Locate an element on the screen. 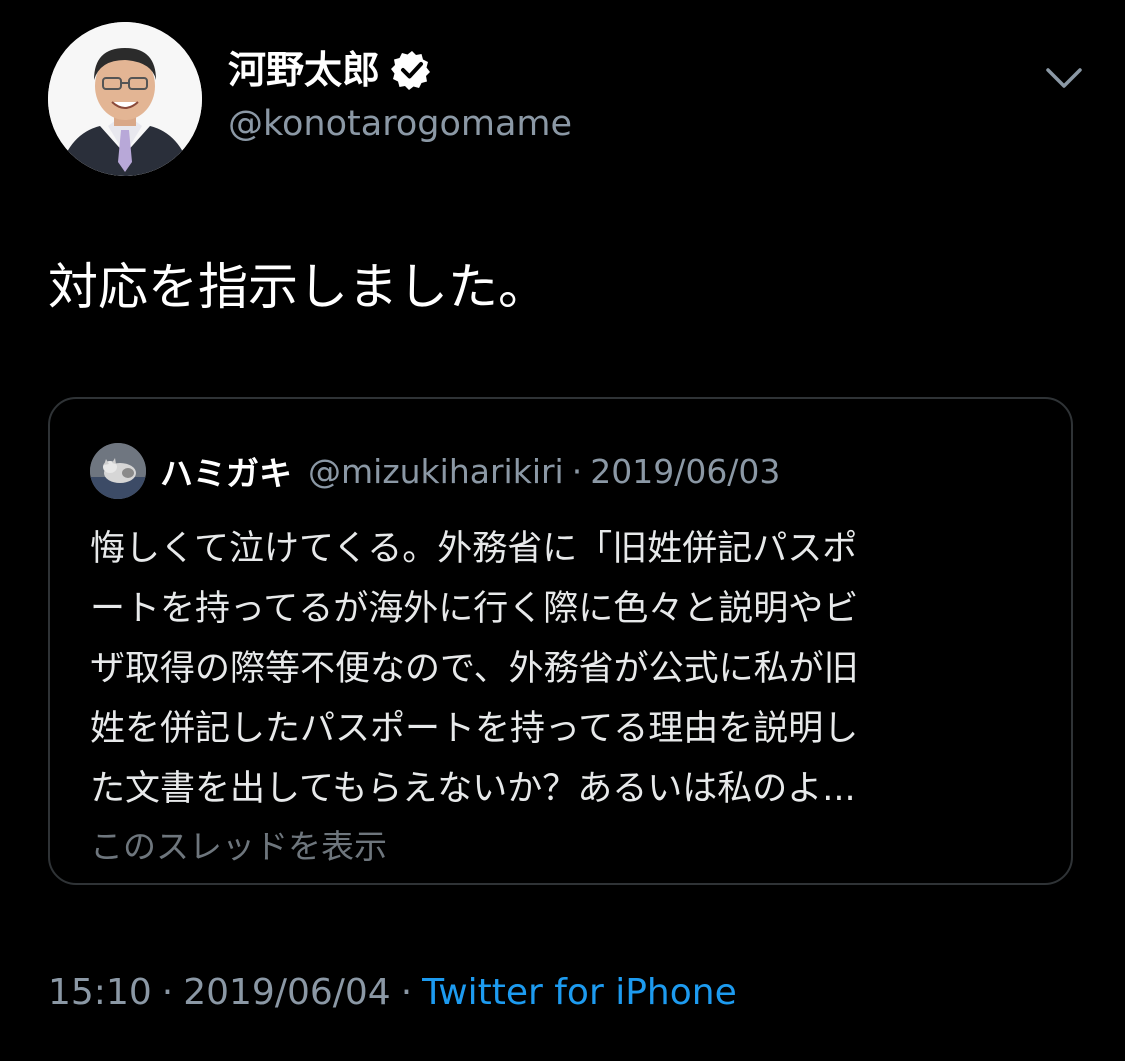 This screenshot has height=1061, width=1125. quoted-author-name: ハミガキ is located at coordinates (226, 473).